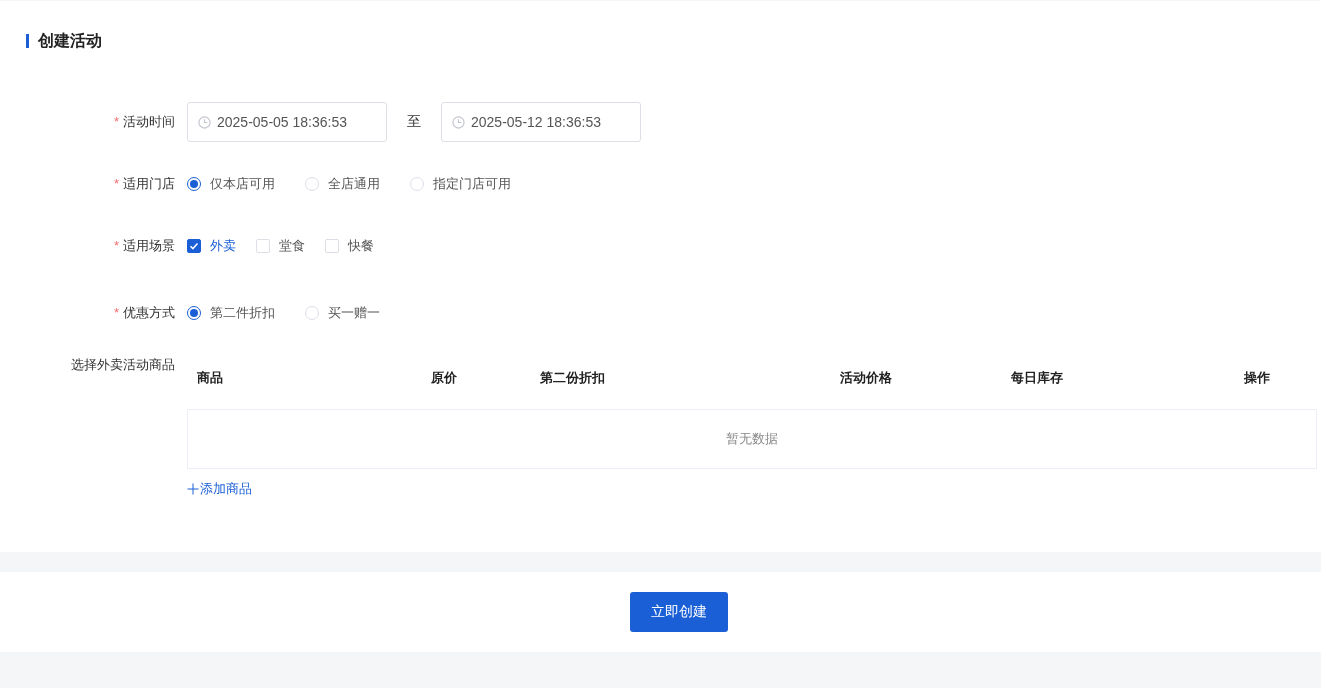 This screenshot has height=688, width=1321. What do you see at coordinates (242, 184) in the screenshot?
I see `option-label: 仅本店可用` at bounding box center [242, 184].